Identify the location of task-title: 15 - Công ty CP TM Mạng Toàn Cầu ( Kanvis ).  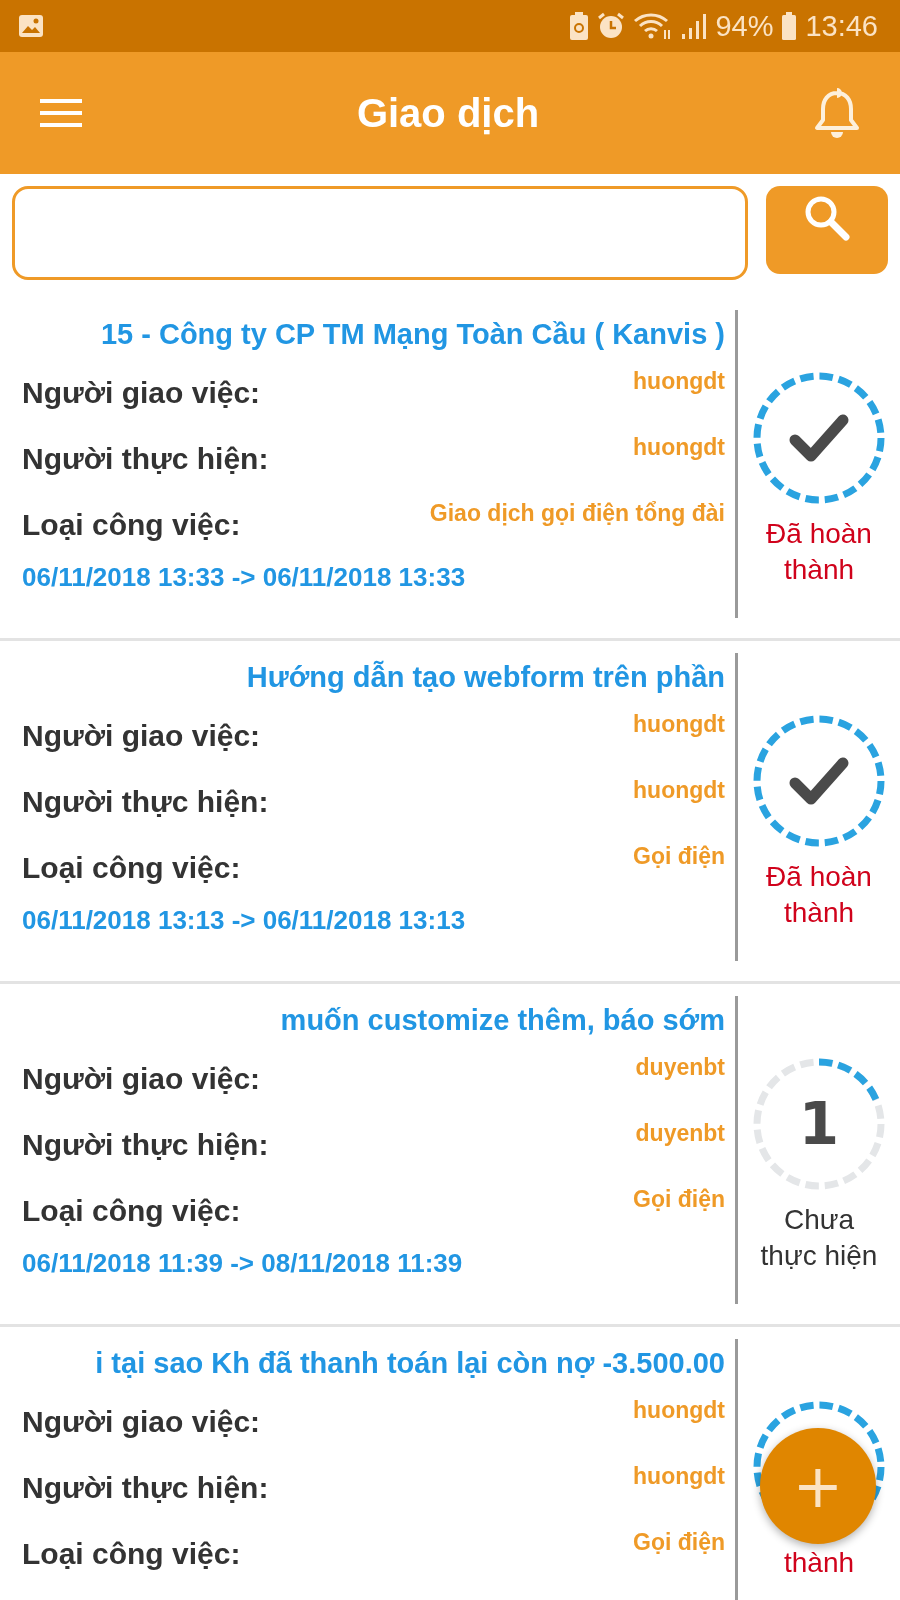
(373, 334).